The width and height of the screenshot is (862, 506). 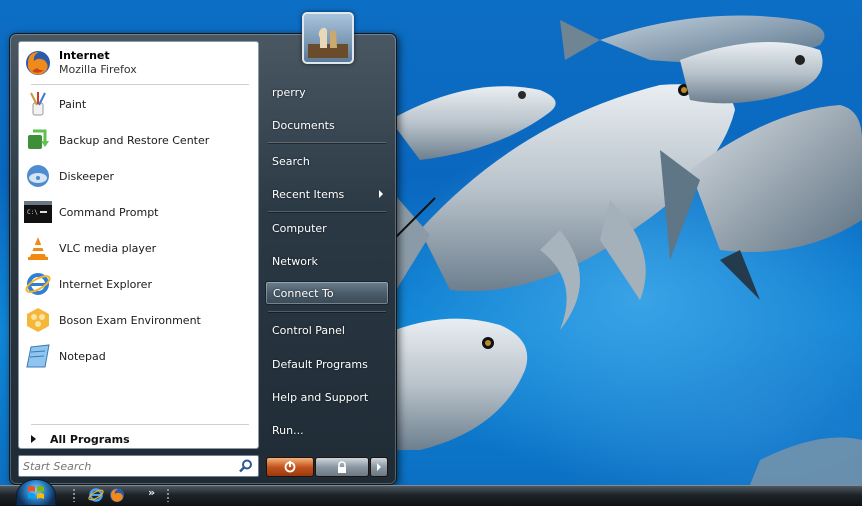 What do you see at coordinates (87, 176) in the screenshot?
I see `program-label: Diskeeper` at bounding box center [87, 176].